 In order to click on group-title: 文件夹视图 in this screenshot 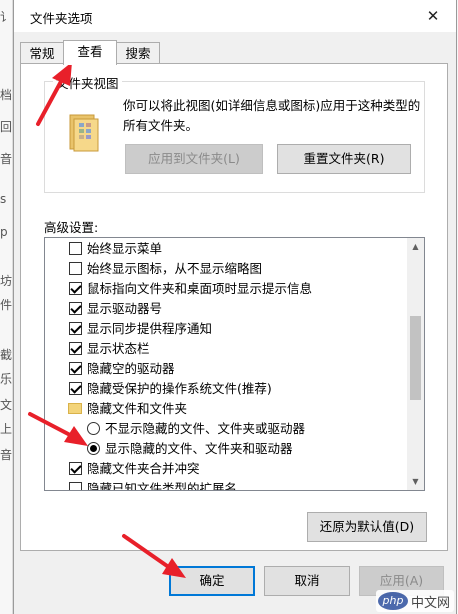, I will do `click(87, 82)`.